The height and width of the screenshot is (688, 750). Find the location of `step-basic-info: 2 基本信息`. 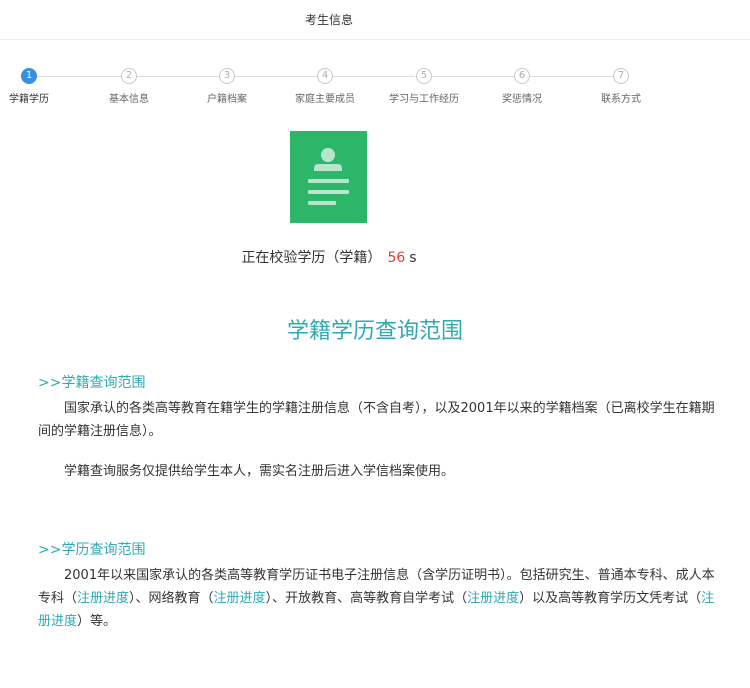

step-basic-info: 2 基本信息 is located at coordinates (129, 86).